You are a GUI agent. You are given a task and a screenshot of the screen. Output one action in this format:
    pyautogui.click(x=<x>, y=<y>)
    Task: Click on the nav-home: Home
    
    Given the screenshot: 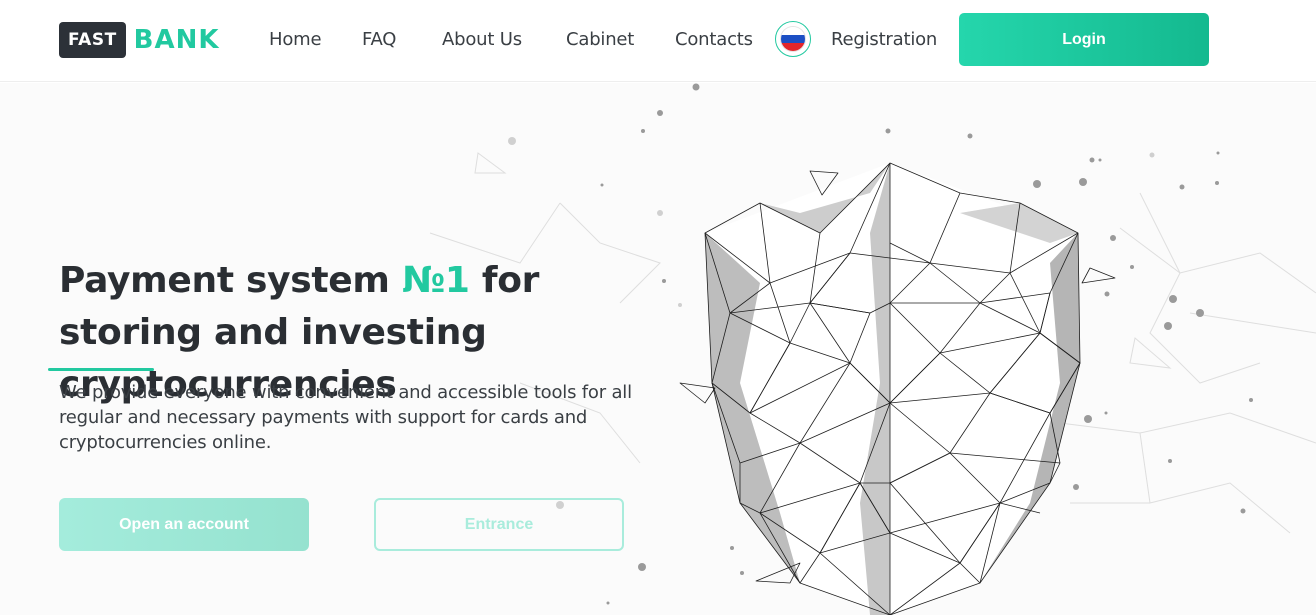 What is the action you would take?
    pyautogui.click(x=295, y=39)
    